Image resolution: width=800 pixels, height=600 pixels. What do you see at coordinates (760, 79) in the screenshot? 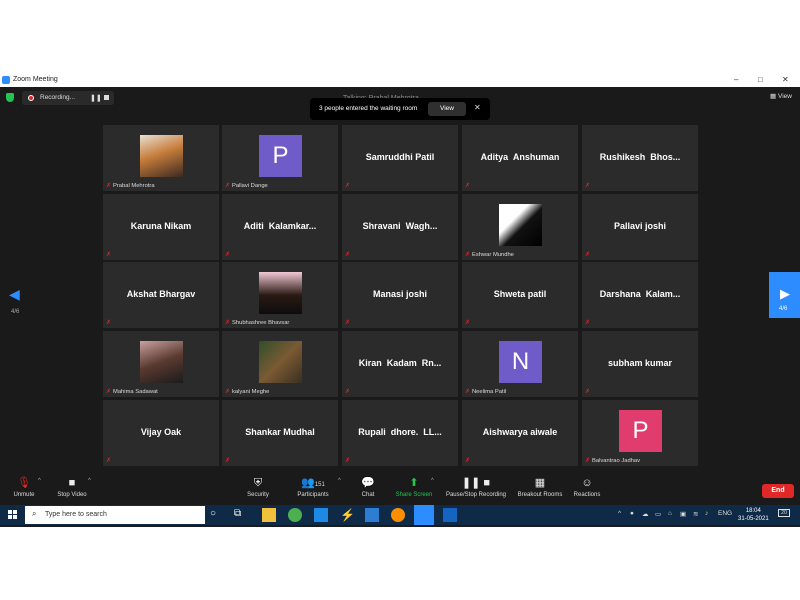
I see `maximize-icon: □` at bounding box center [760, 79].